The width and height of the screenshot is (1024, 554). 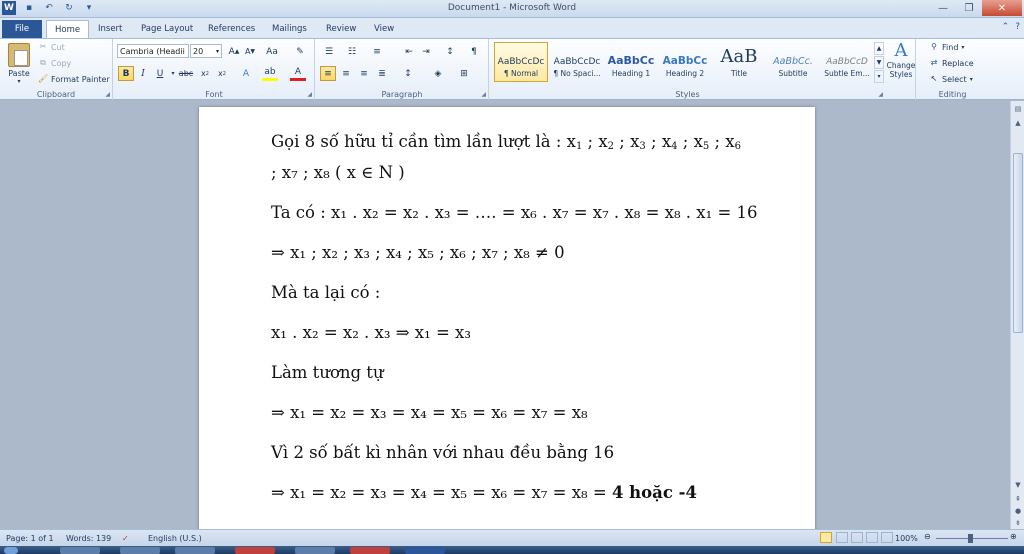 What do you see at coordinates (107, 94) in the screenshot?
I see `clipboard-launcher-icon: ◢` at bounding box center [107, 94].